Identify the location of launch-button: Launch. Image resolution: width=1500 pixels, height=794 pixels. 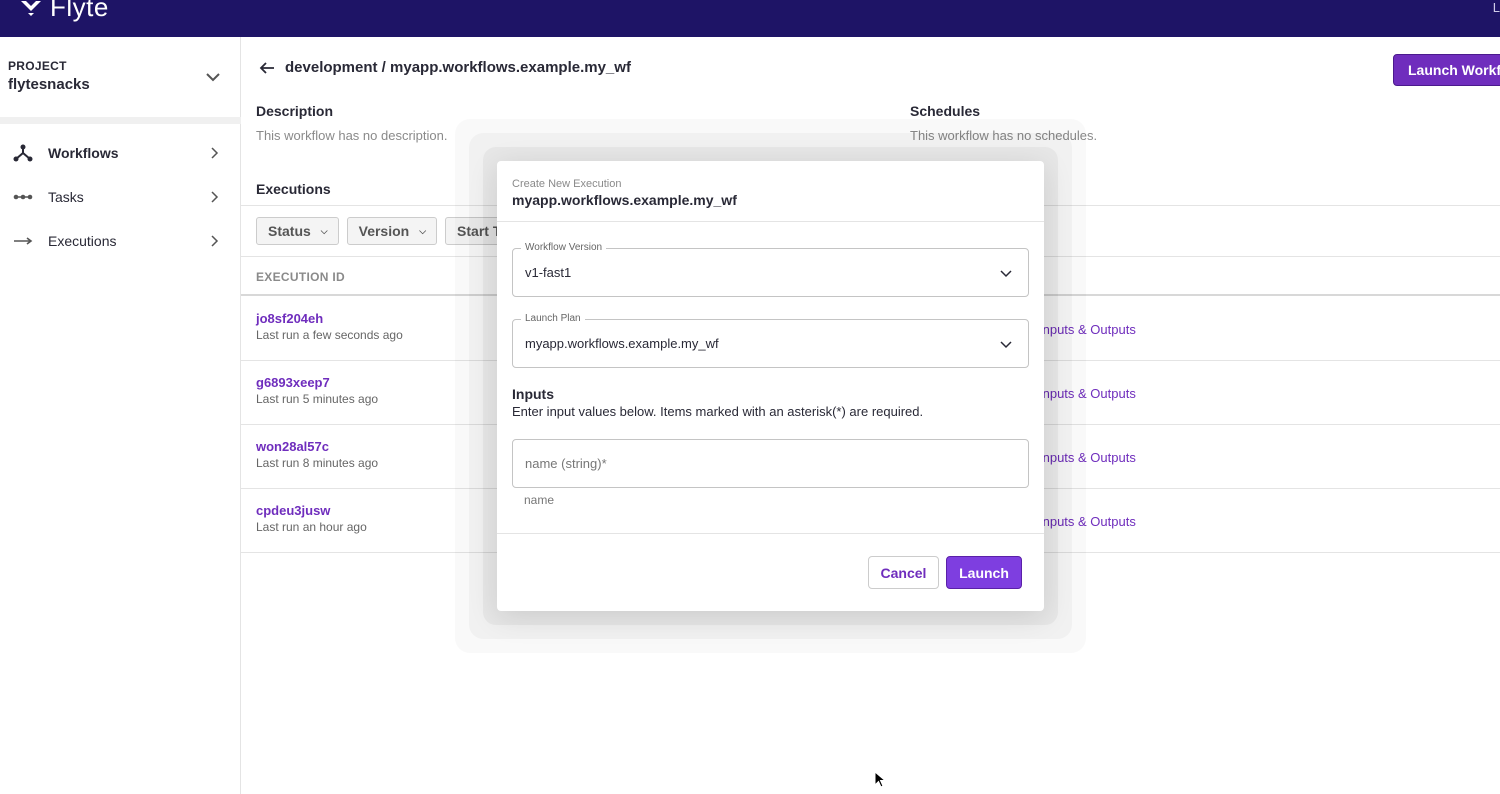
(984, 572).